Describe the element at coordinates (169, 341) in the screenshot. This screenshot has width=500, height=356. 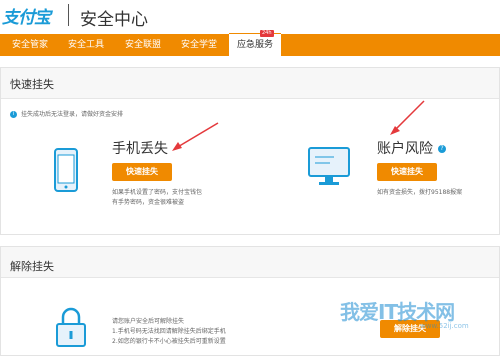
I see `unlock-desc-line-3: 2.如您的银行卡不小心被挂失后可重新设置` at that location.